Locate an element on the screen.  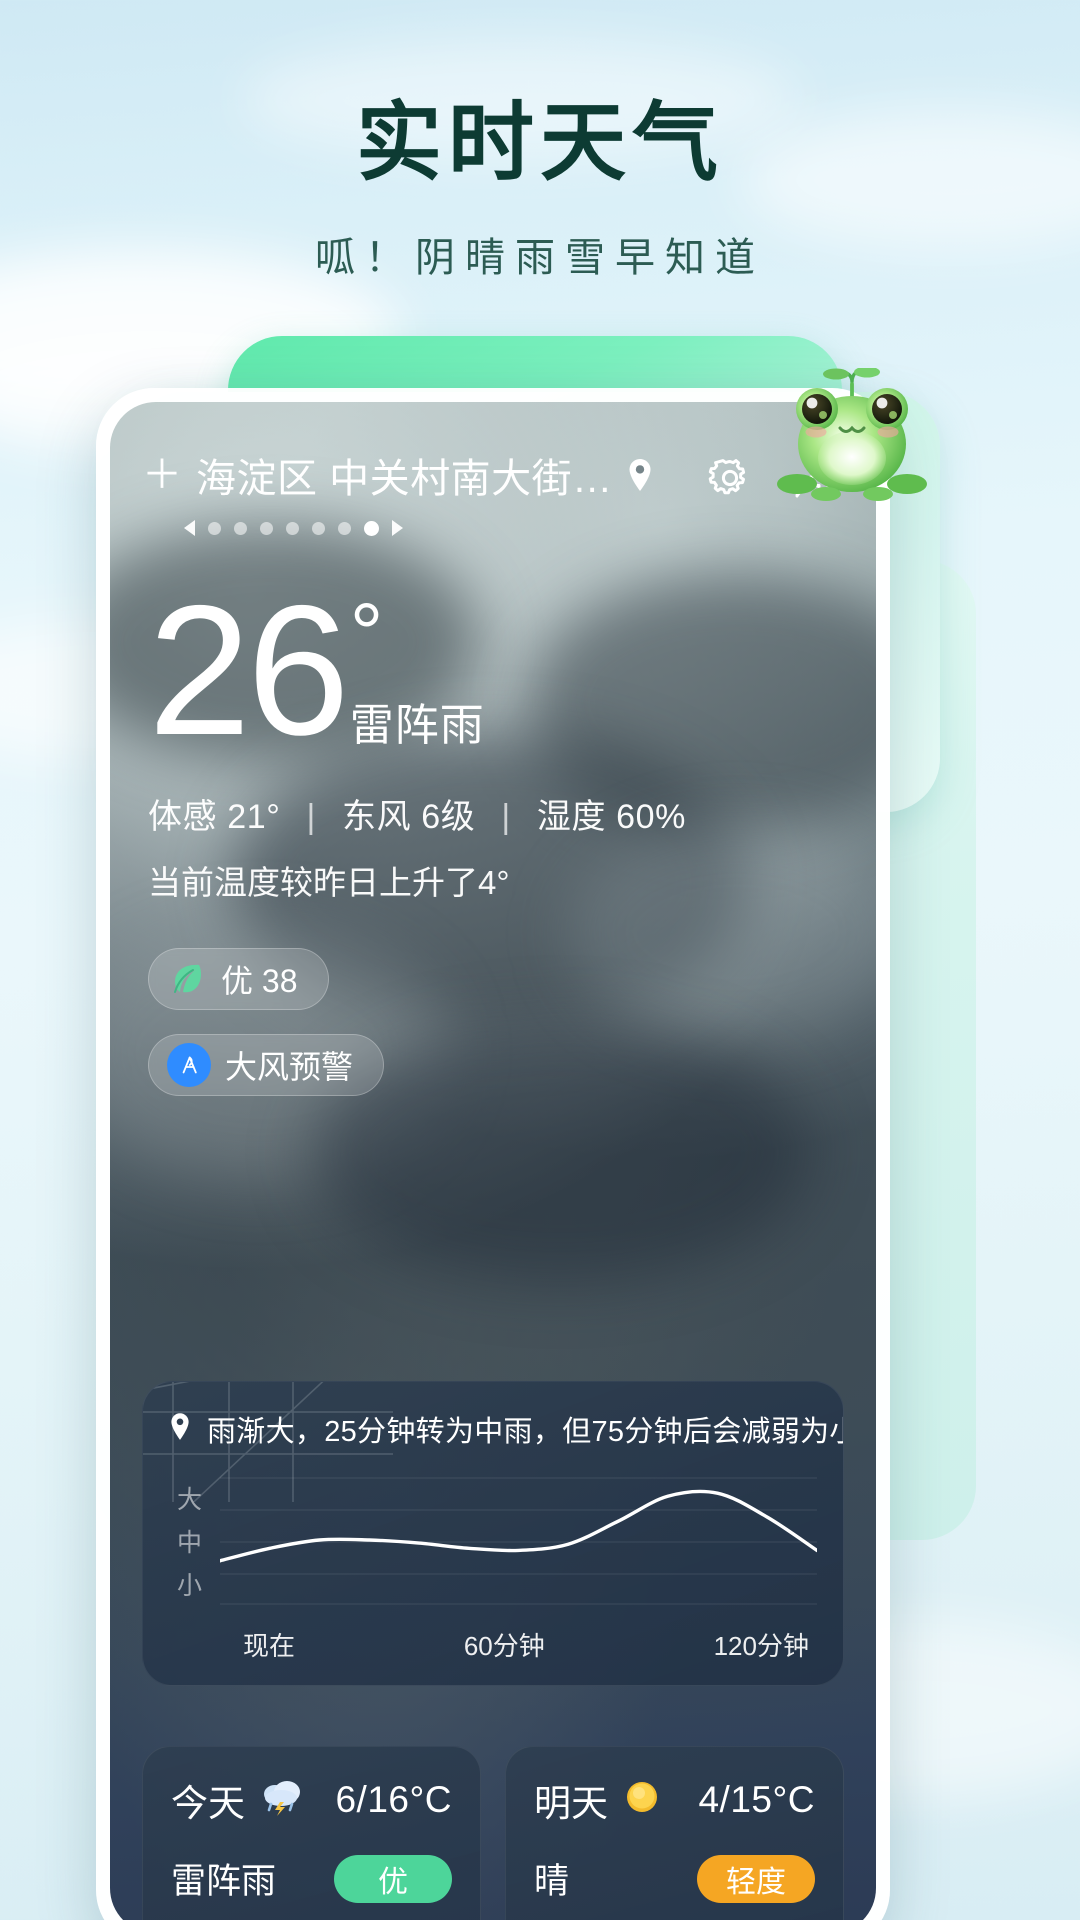
forecast-condition: 晴 is located at coordinates (552, 1881).